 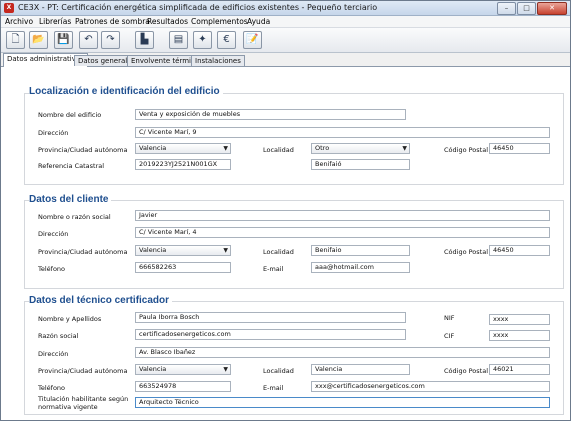 What do you see at coordinates (183, 164) in the screenshot?
I see `cadastral-ref-input: 2019223YJ2521N001GX` at bounding box center [183, 164].